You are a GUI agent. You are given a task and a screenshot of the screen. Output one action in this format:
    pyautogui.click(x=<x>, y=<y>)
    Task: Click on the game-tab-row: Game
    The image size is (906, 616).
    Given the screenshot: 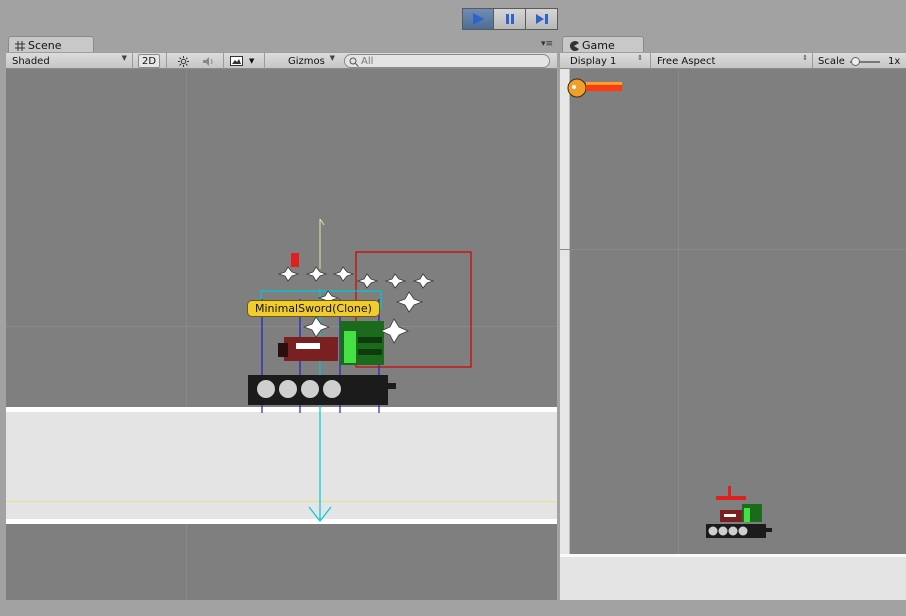 What is the action you would take?
    pyautogui.click(x=733, y=44)
    